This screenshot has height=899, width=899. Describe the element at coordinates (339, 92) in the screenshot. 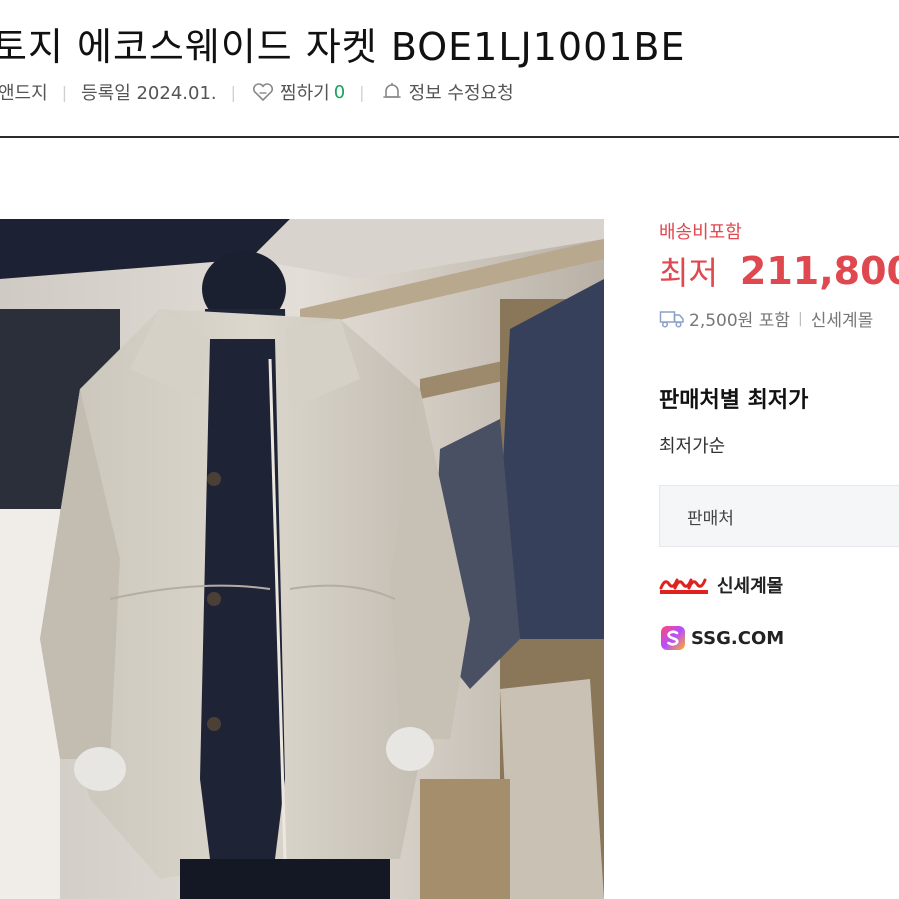

I see `like-count: 0` at that location.